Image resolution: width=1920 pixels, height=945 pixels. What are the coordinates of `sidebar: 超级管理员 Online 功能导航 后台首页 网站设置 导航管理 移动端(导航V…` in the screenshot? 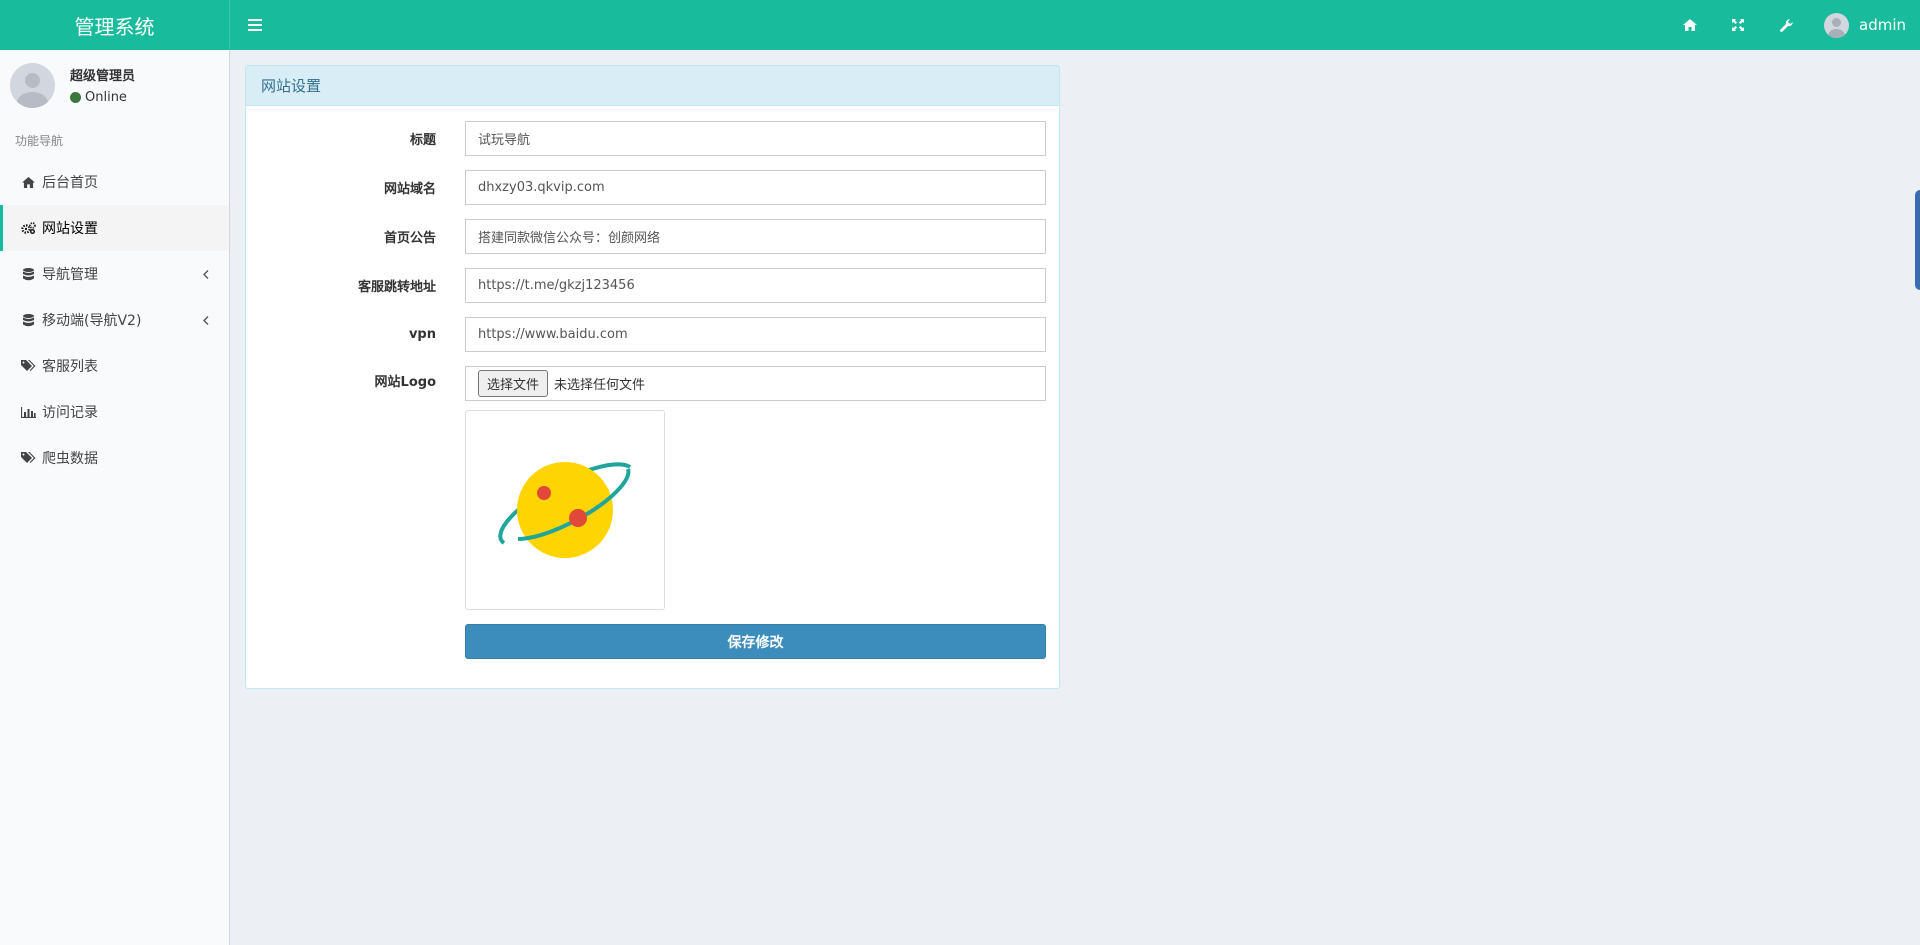 It's located at (115, 497).